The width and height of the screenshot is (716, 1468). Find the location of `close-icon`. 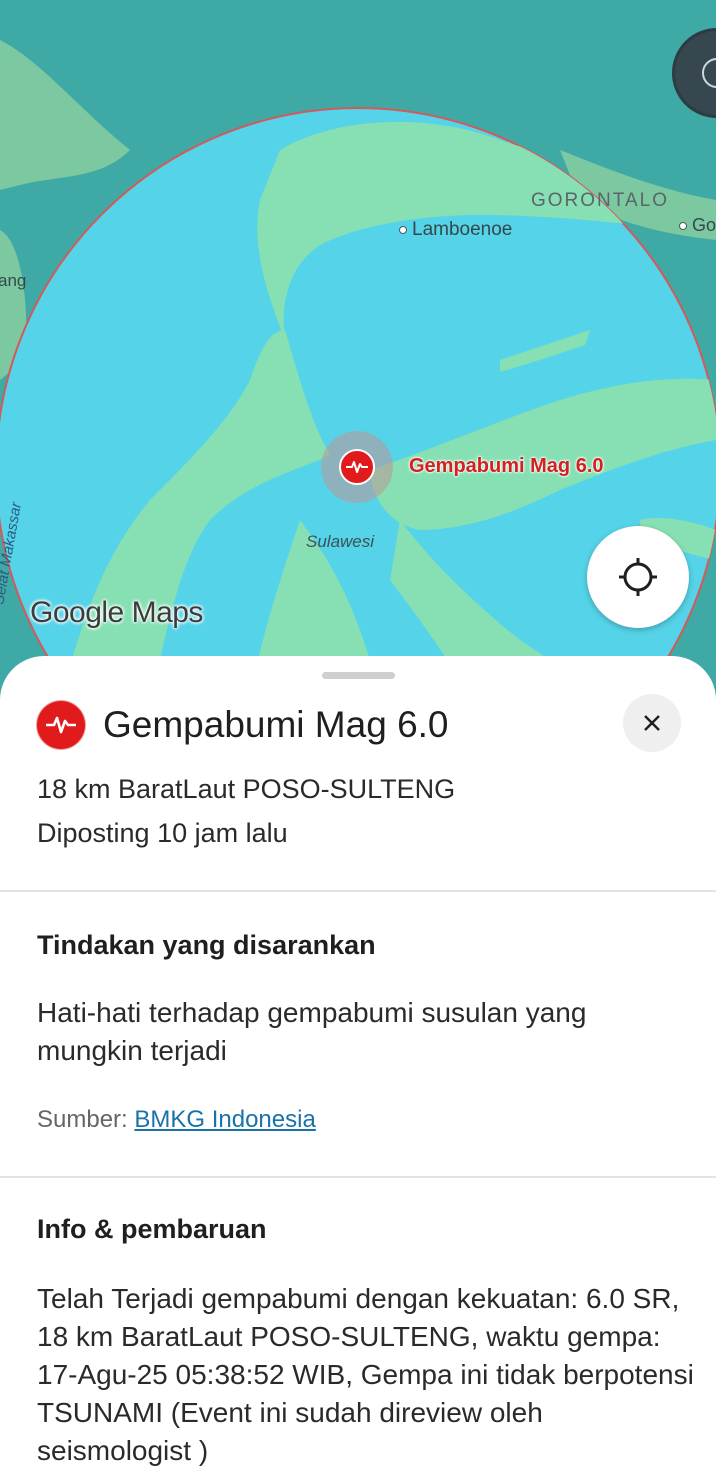

close-icon is located at coordinates (652, 723).